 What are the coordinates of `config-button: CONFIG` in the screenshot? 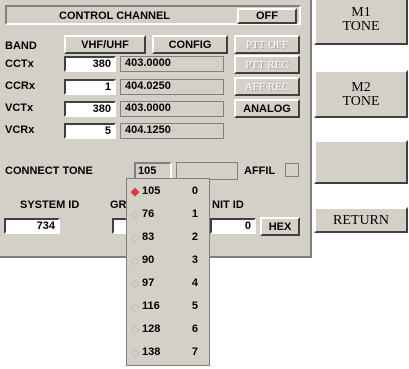 It's located at (190, 44).